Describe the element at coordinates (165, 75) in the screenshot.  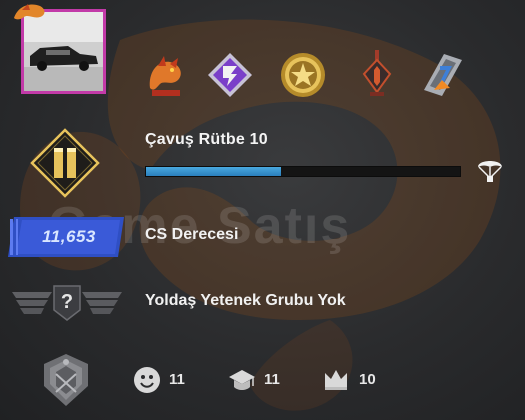
I see `dragon-medal-icon` at that location.